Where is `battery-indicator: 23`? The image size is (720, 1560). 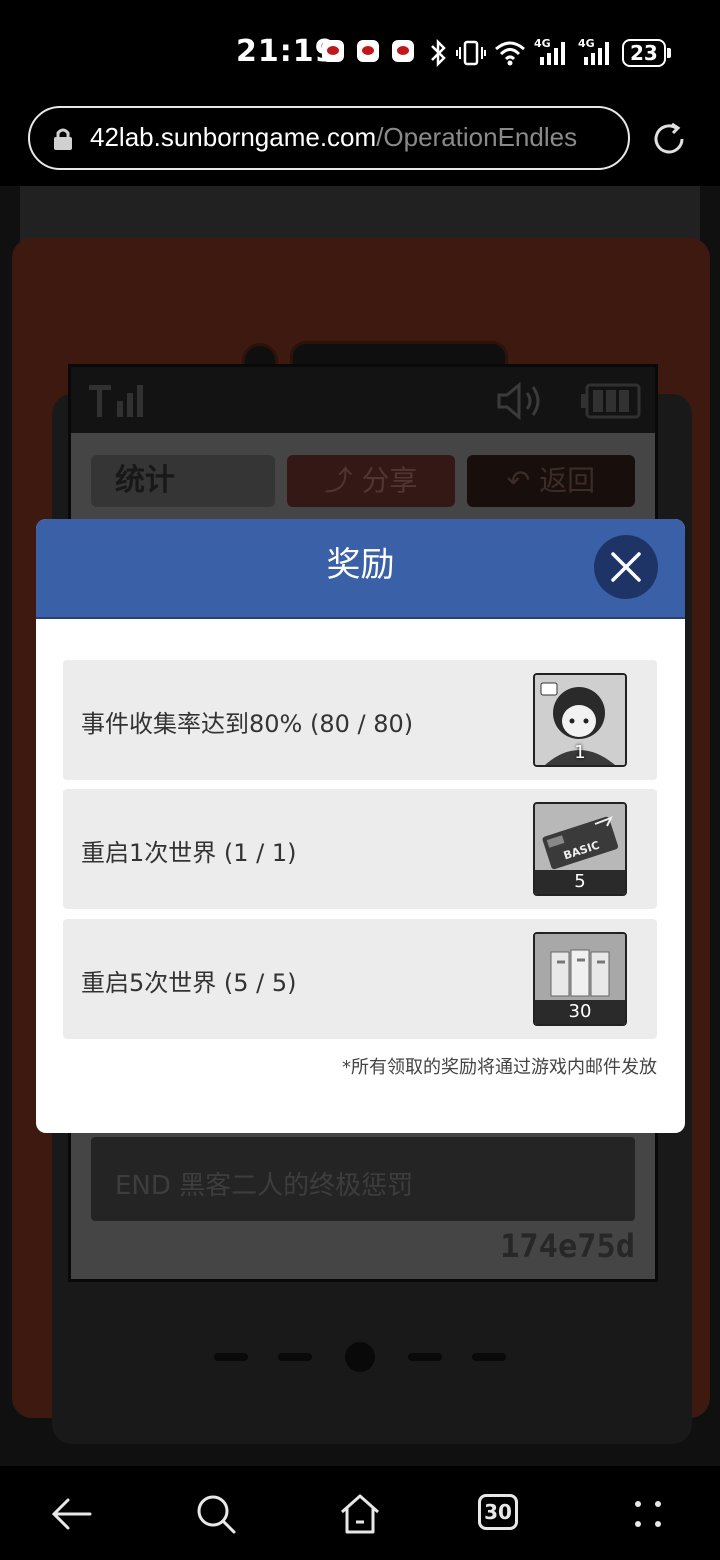
battery-indicator: 23 is located at coordinates (646, 53).